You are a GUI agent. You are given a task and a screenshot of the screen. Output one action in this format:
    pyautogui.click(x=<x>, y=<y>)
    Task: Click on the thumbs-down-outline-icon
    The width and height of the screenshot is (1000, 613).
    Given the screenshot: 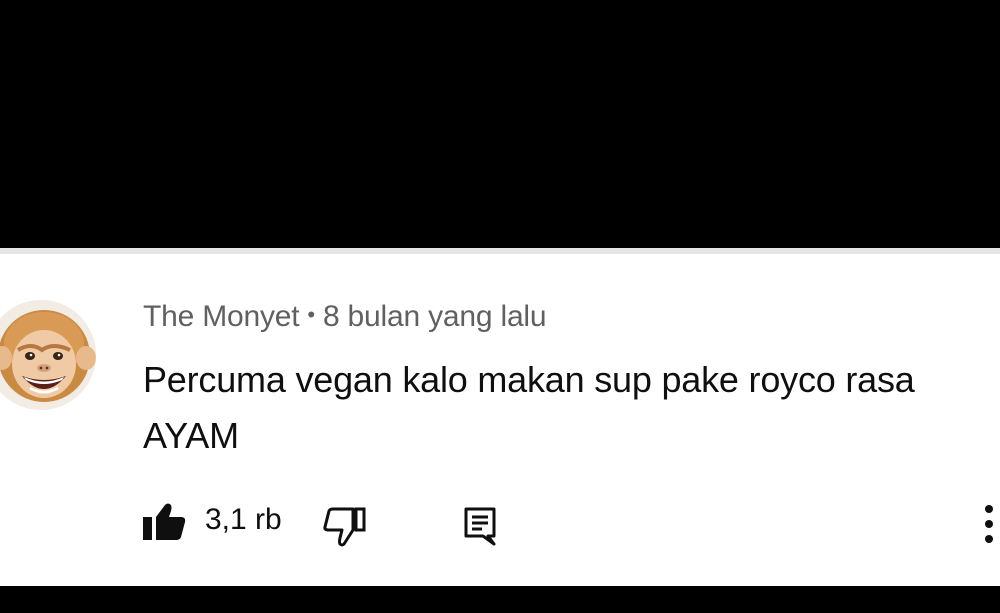 What is the action you would take?
    pyautogui.click(x=344, y=527)
    